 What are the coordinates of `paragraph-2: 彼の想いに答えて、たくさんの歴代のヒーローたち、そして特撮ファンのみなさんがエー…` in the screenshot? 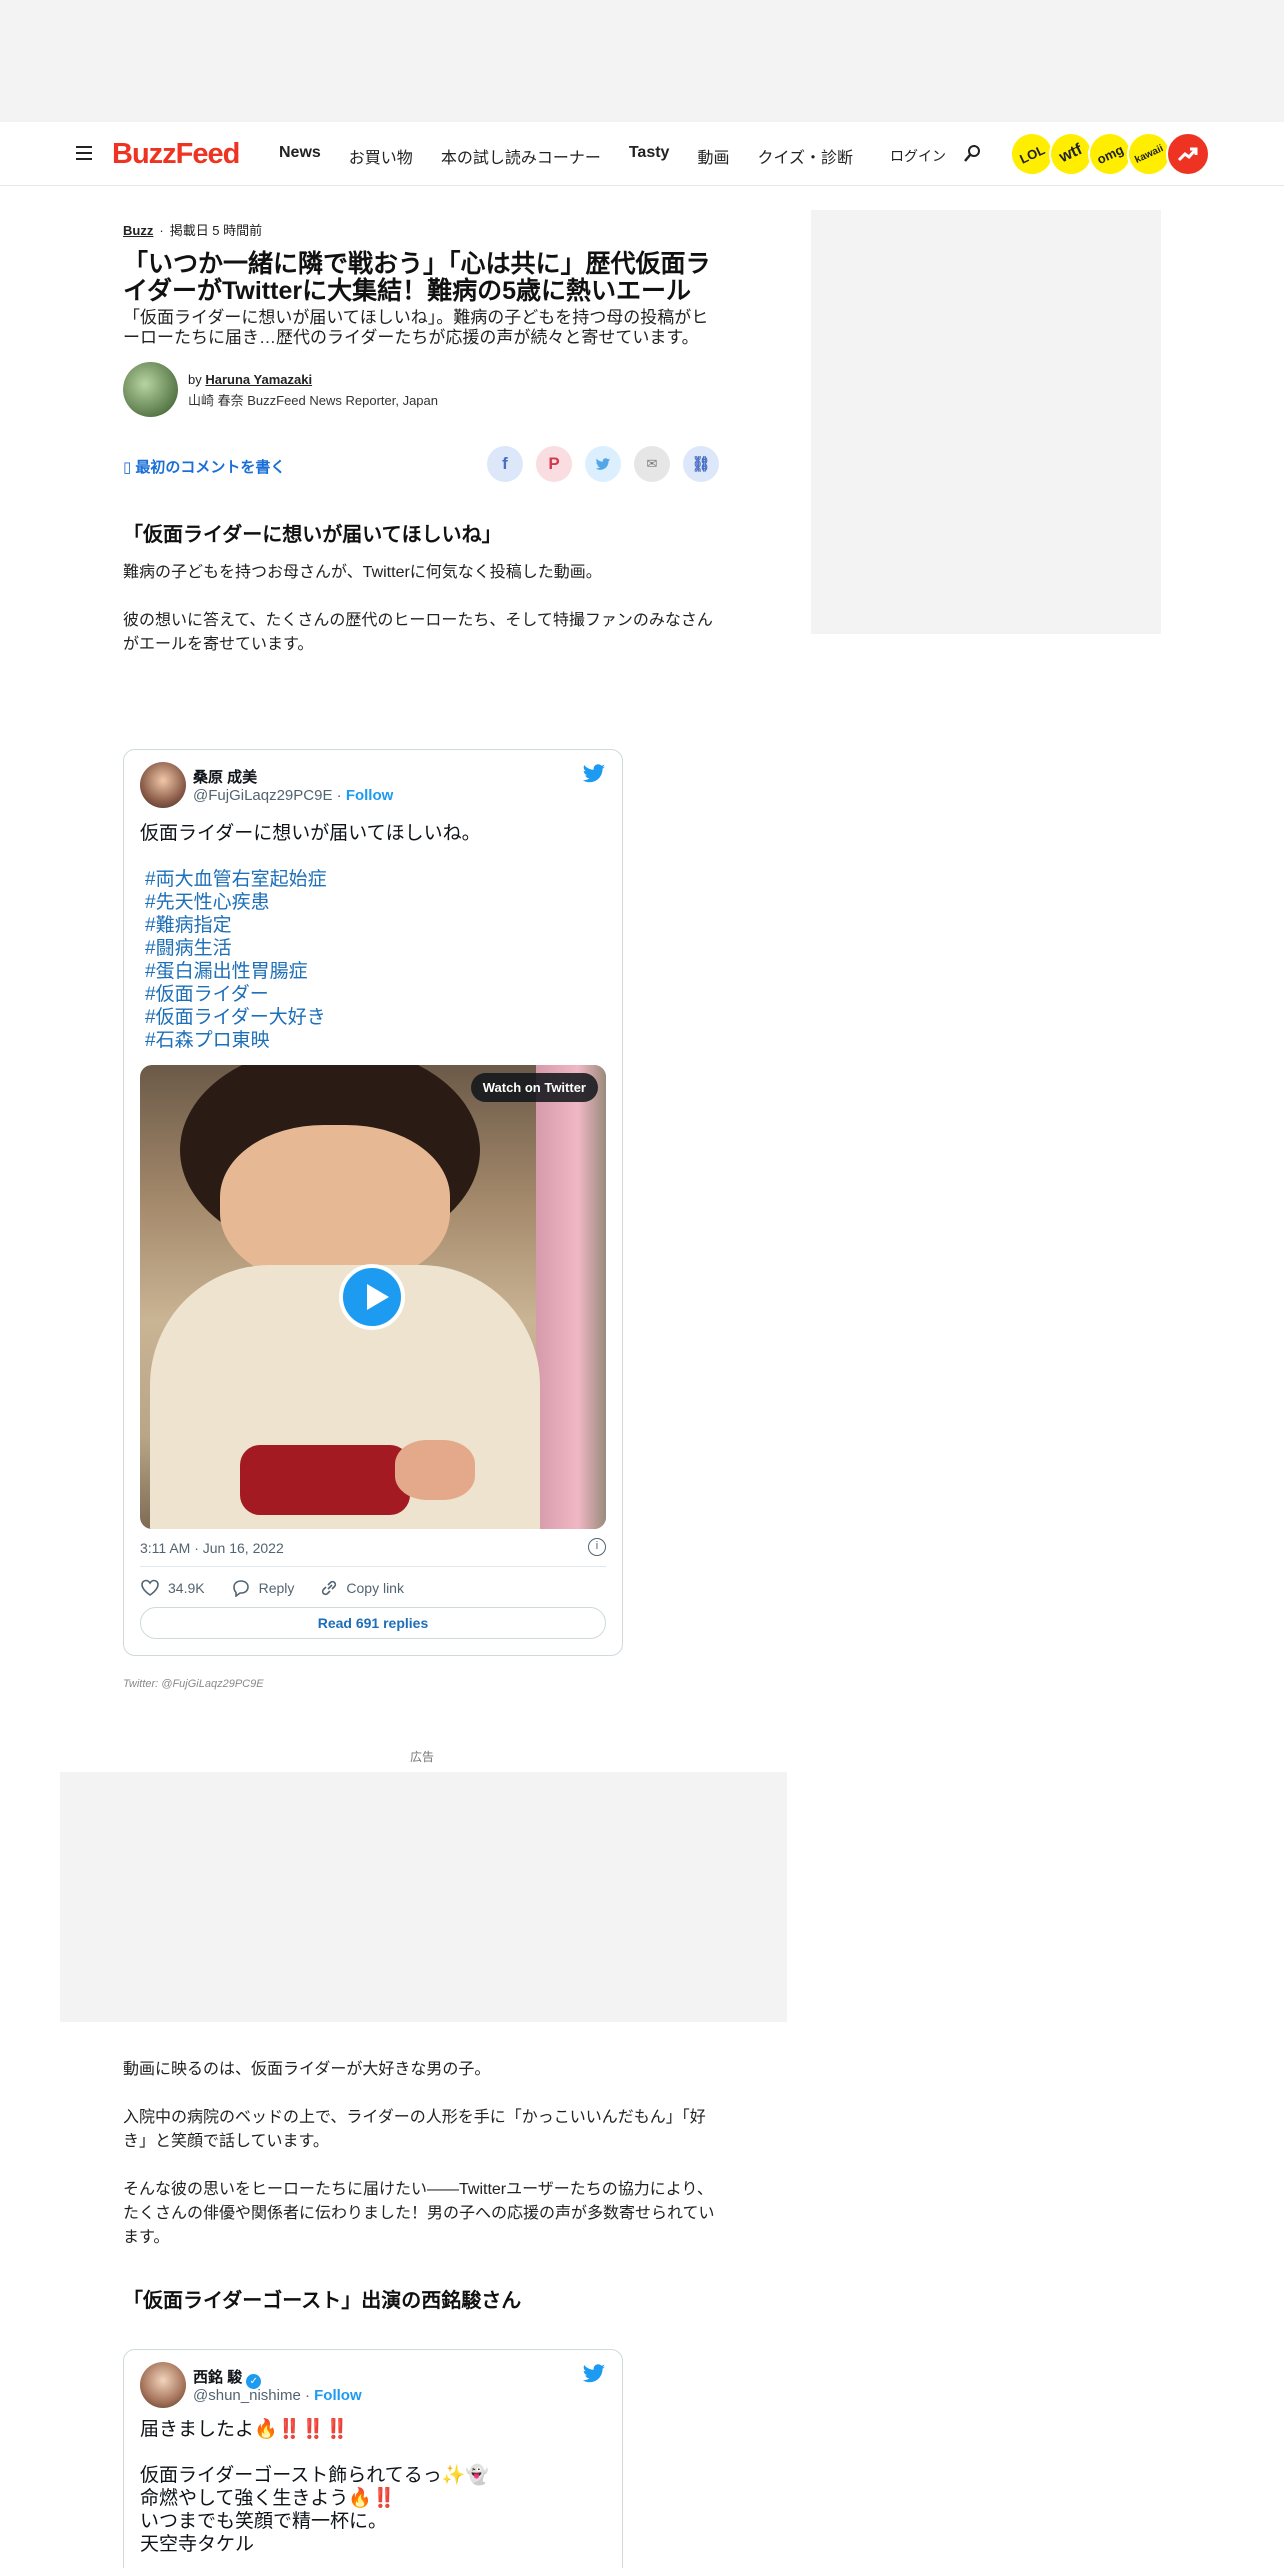 It's located at (418, 632).